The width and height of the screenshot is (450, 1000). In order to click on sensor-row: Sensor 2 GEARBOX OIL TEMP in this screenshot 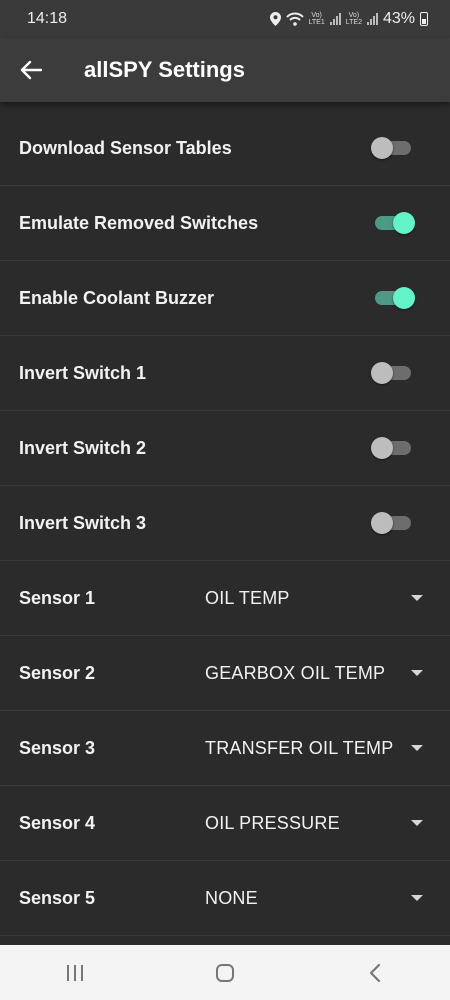, I will do `click(225, 673)`.